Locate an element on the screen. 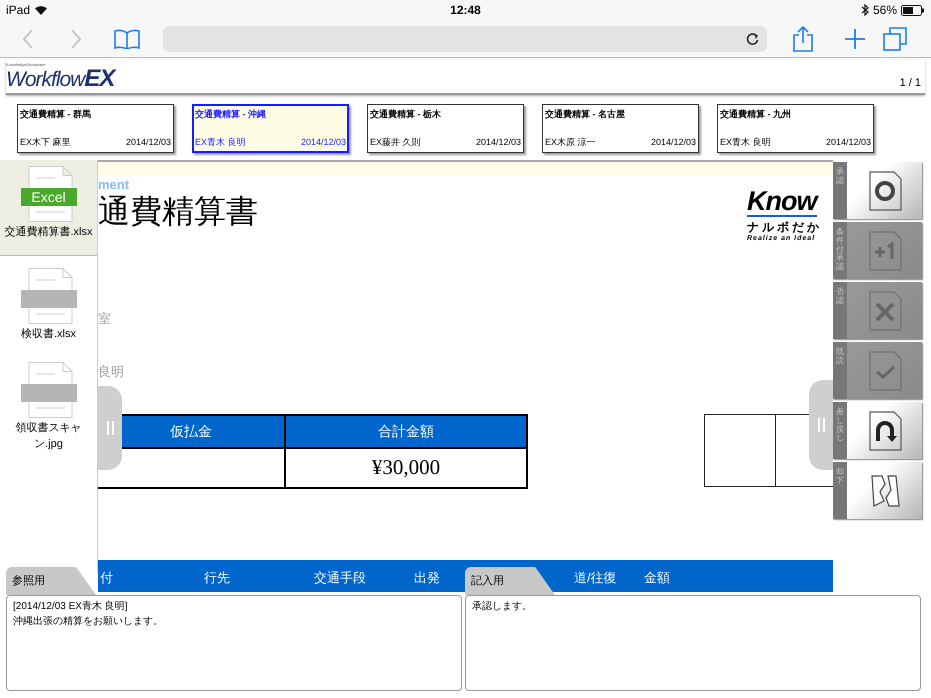  request-card: 交通費精算 - 九州 EX青木 良明 2014/12/03 is located at coordinates (795, 128).